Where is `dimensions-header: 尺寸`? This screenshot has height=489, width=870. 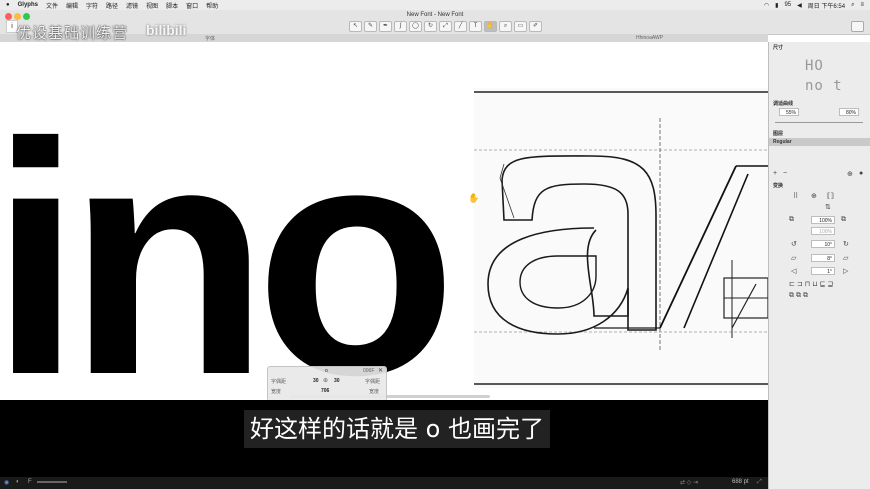 dimensions-header: 尺寸 is located at coordinates (778, 47).